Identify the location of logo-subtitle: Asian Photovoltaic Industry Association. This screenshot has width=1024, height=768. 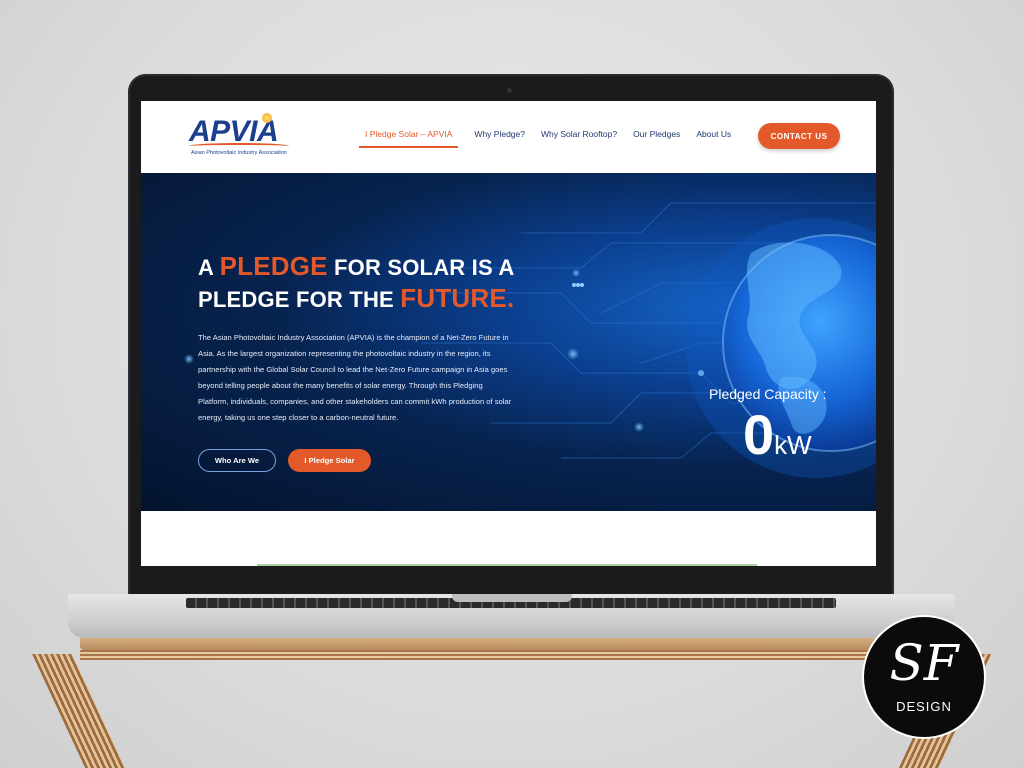
(239, 153).